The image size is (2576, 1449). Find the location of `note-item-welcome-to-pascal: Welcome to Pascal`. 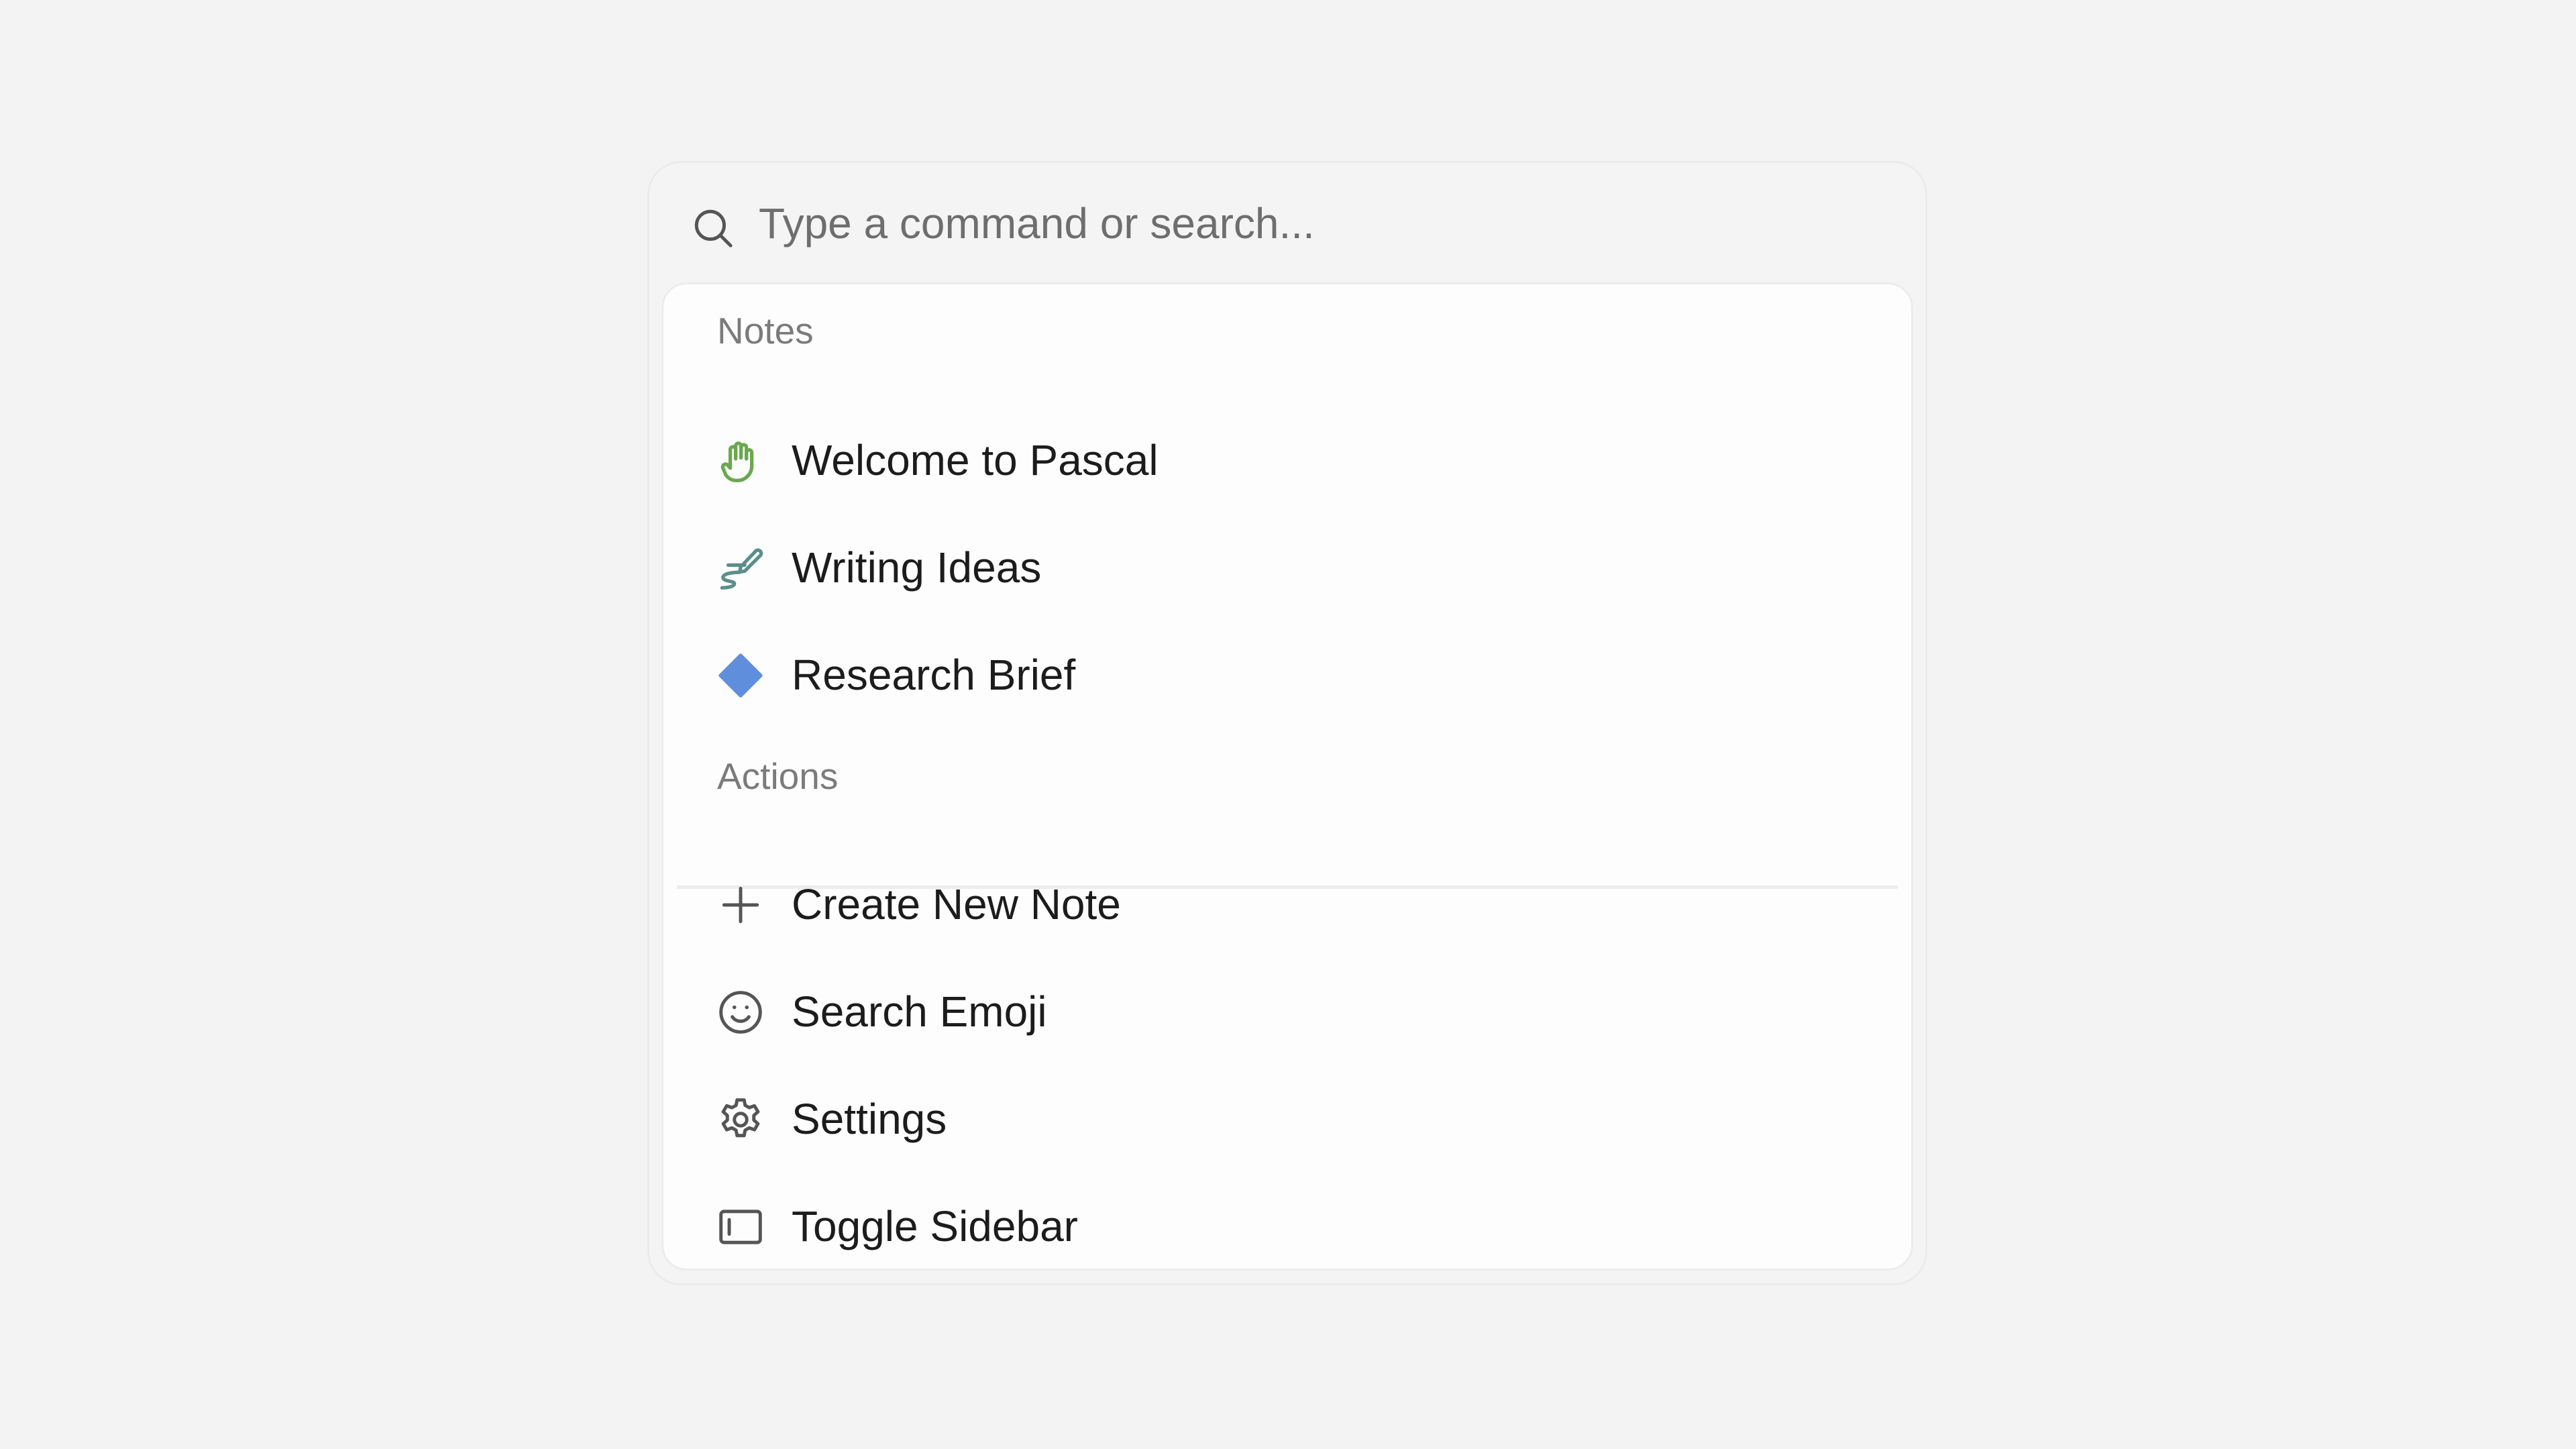

note-item-welcome-to-pascal: Welcome to Pascal is located at coordinates (1287, 459).